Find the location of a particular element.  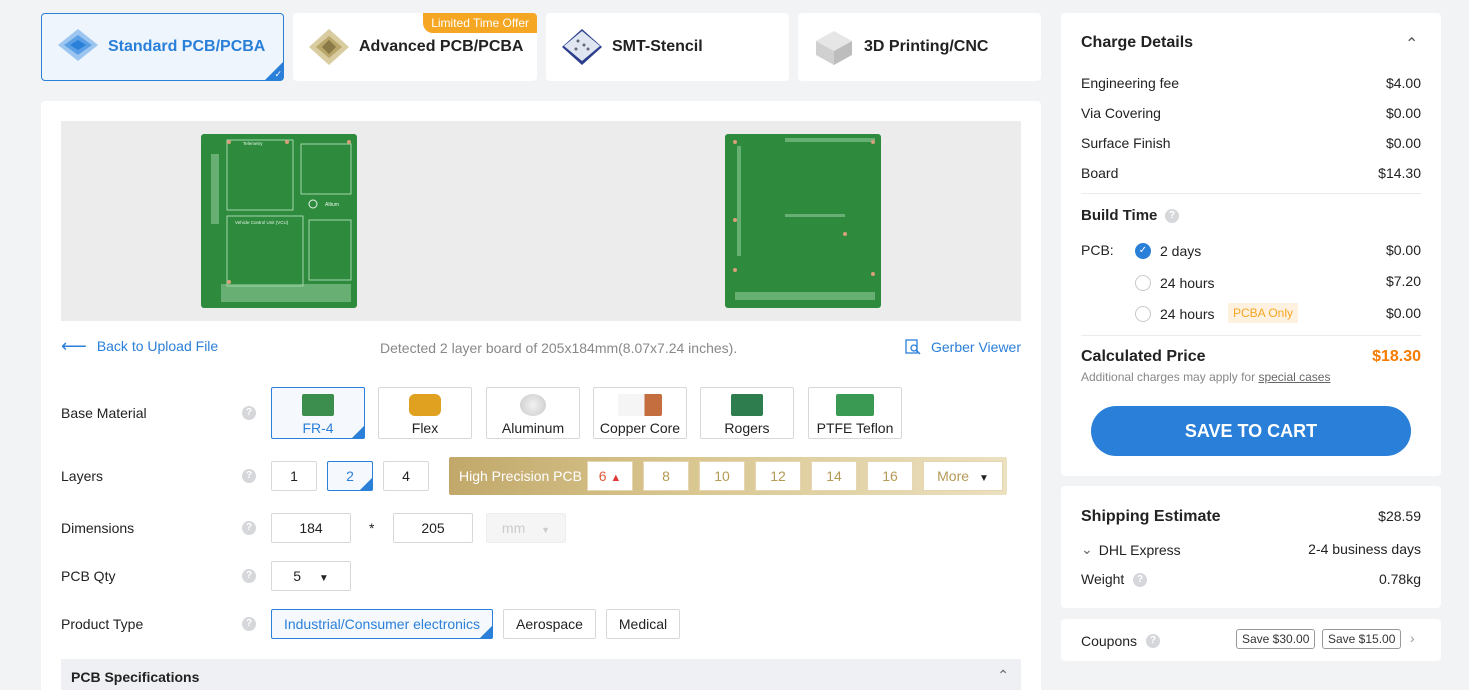

product-type-label: Product Type is located at coordinates (102, 624).